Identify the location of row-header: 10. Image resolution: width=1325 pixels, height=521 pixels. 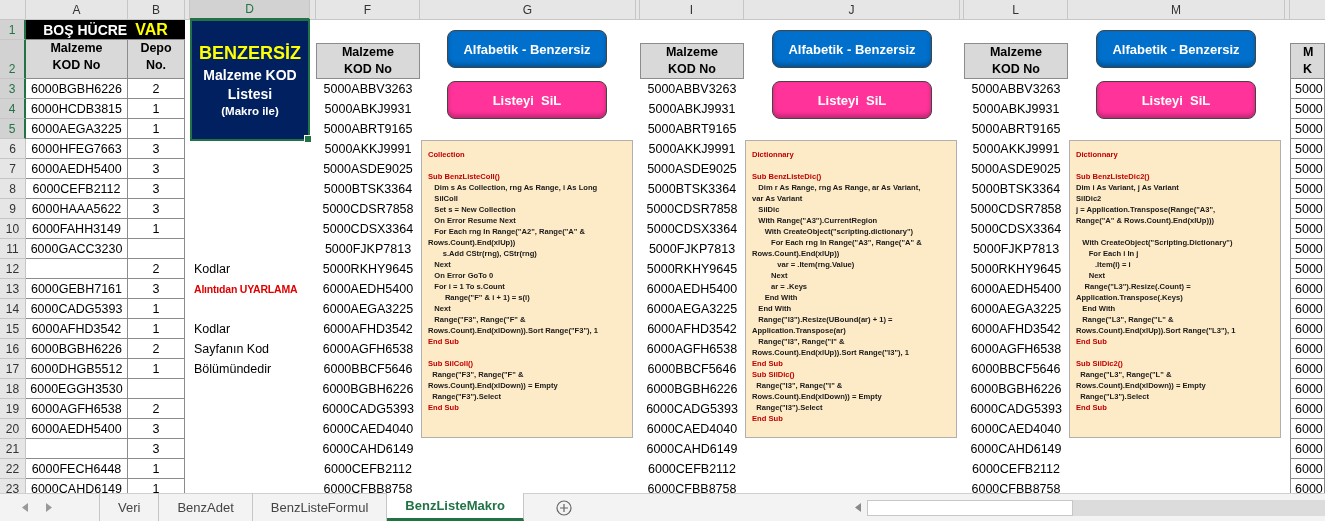
(13, 229).